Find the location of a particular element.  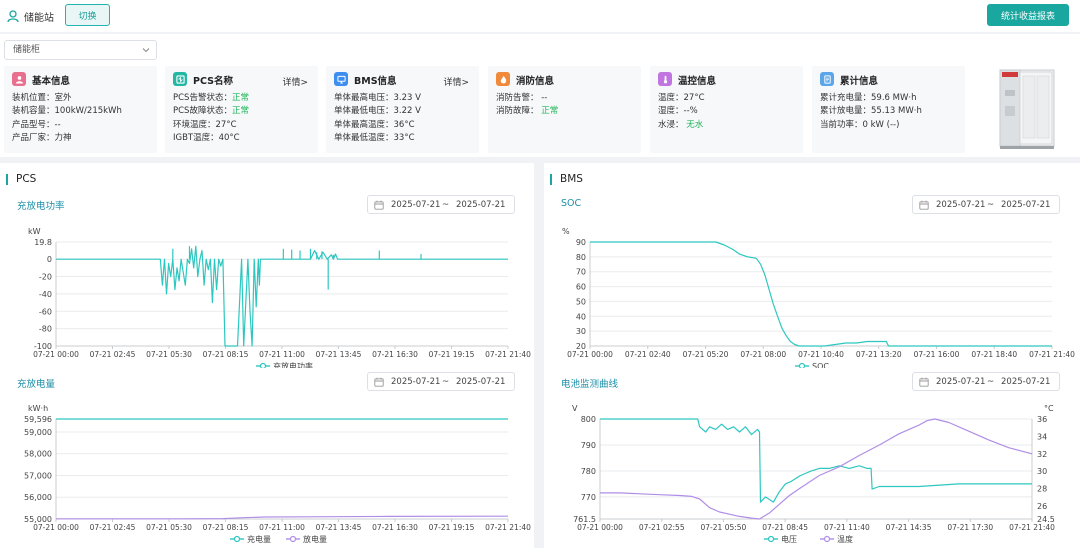

x-tick-label: 07-21 05:50 is located at coordinates (724, 527).